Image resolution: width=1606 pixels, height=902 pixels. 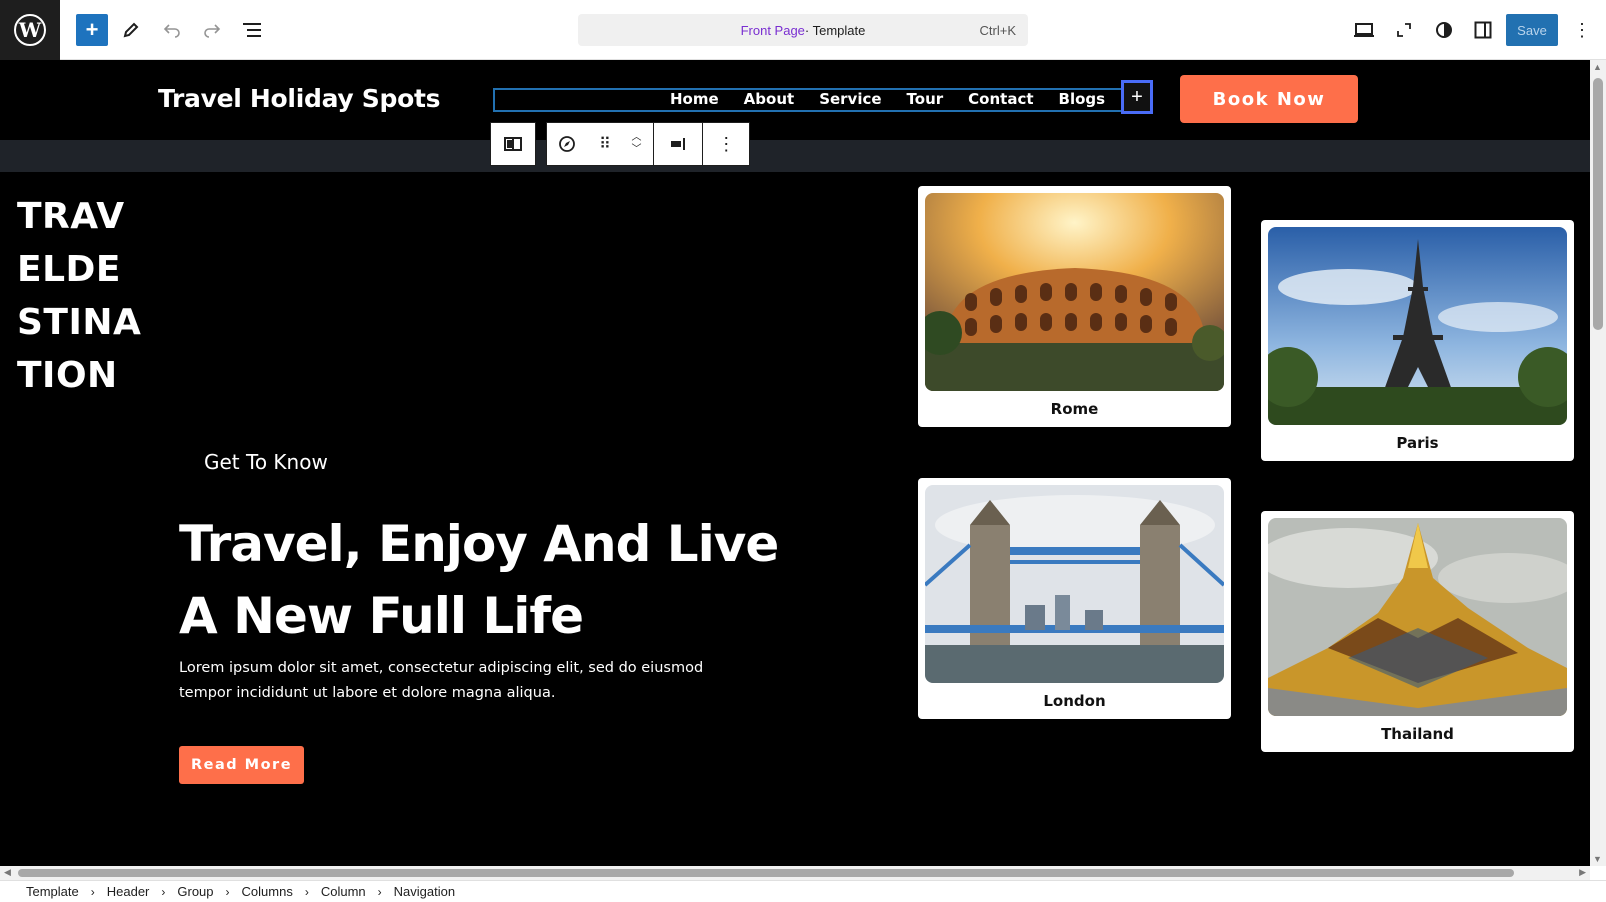 I want to click on justify-right-icon, so click(x=678, y=144).